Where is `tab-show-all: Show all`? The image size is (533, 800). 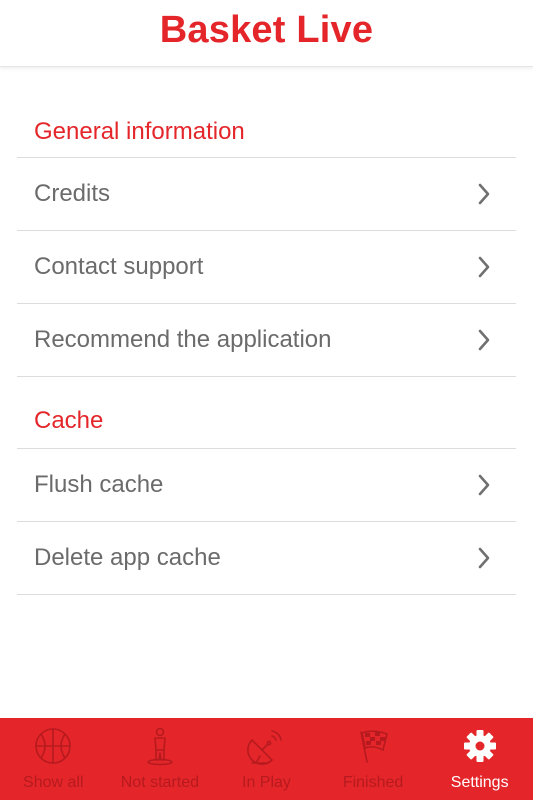
tab-show-all: Show all is located at coordinates (53, 759).